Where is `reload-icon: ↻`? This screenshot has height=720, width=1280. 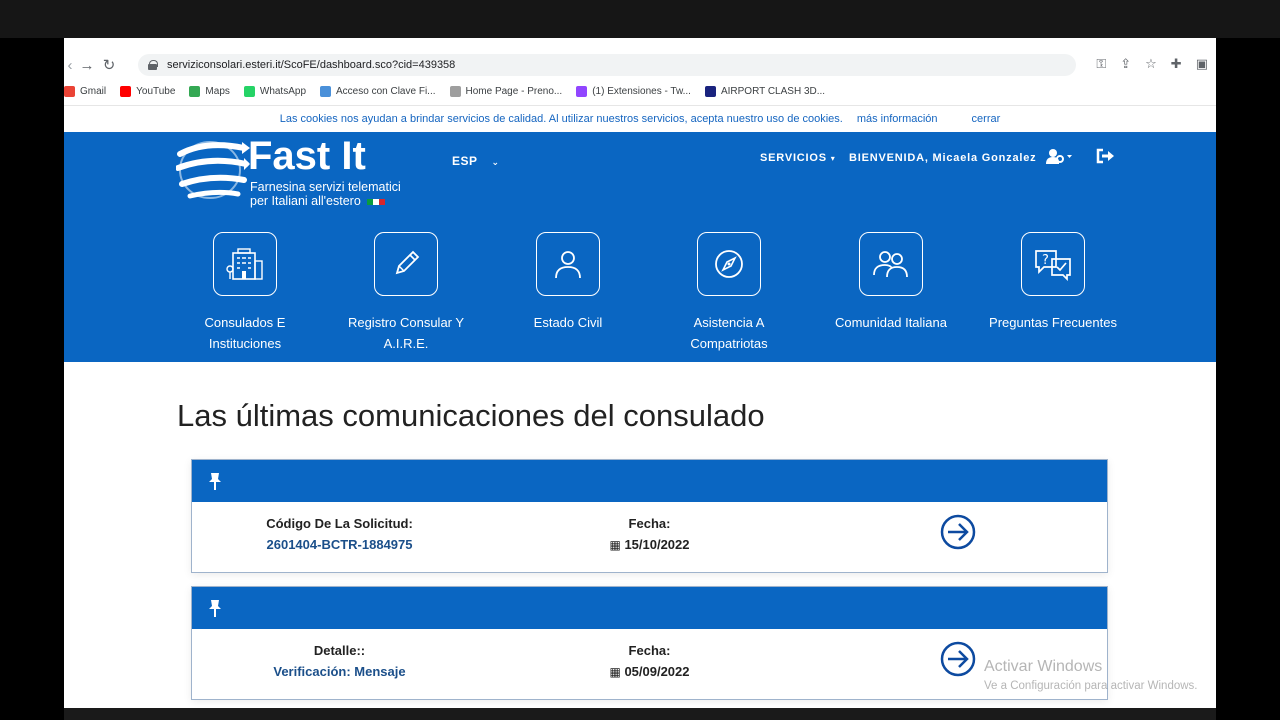 reload-icon: ↻ is located at coordinates (109, 65).